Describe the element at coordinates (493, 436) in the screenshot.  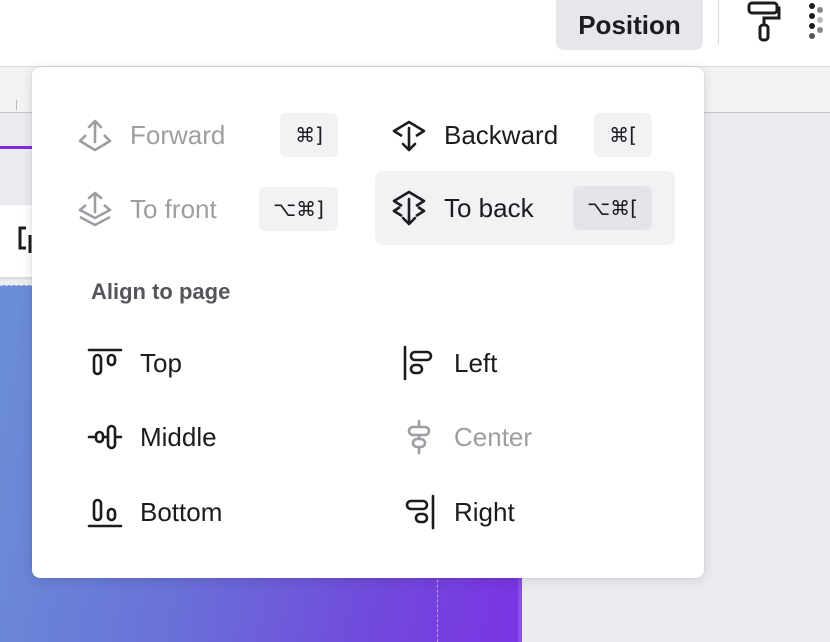
I see `menu-item-label: Center` at that location.